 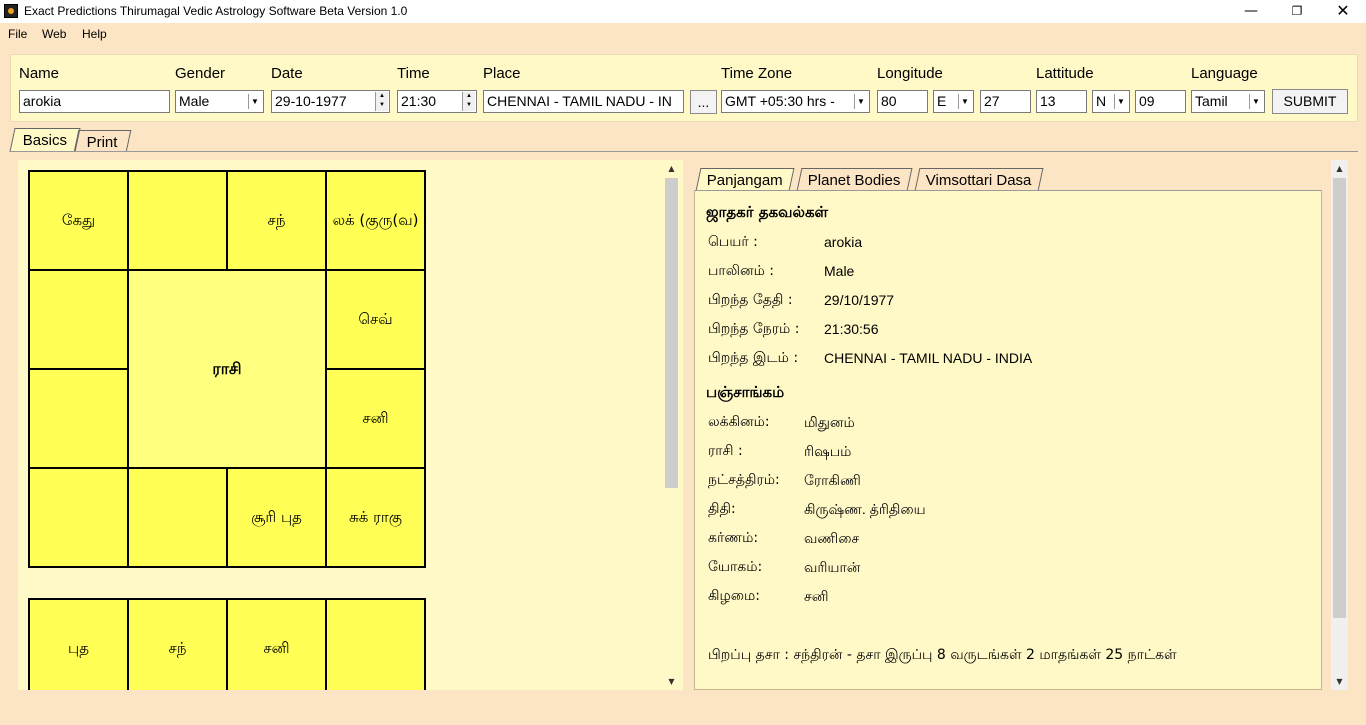 I want to click on rasi-center-label: ராசி, so click(x=227, y=369).